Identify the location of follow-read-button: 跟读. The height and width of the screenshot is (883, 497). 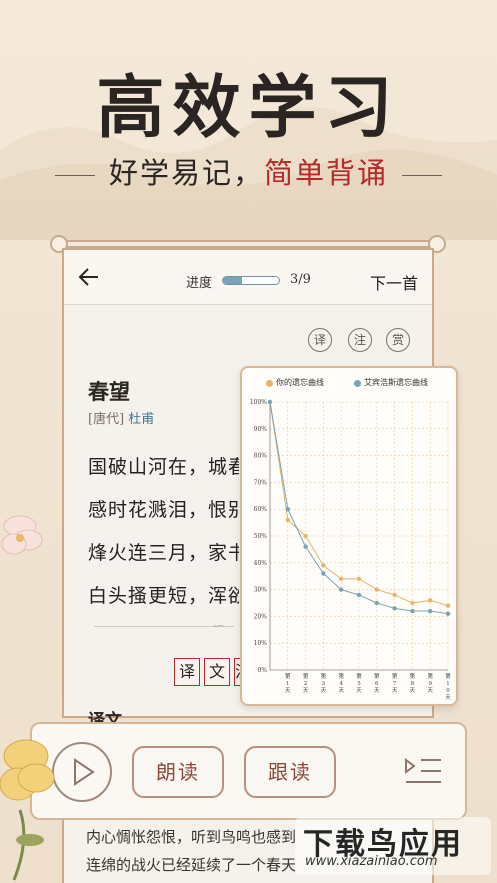
(290, 772).